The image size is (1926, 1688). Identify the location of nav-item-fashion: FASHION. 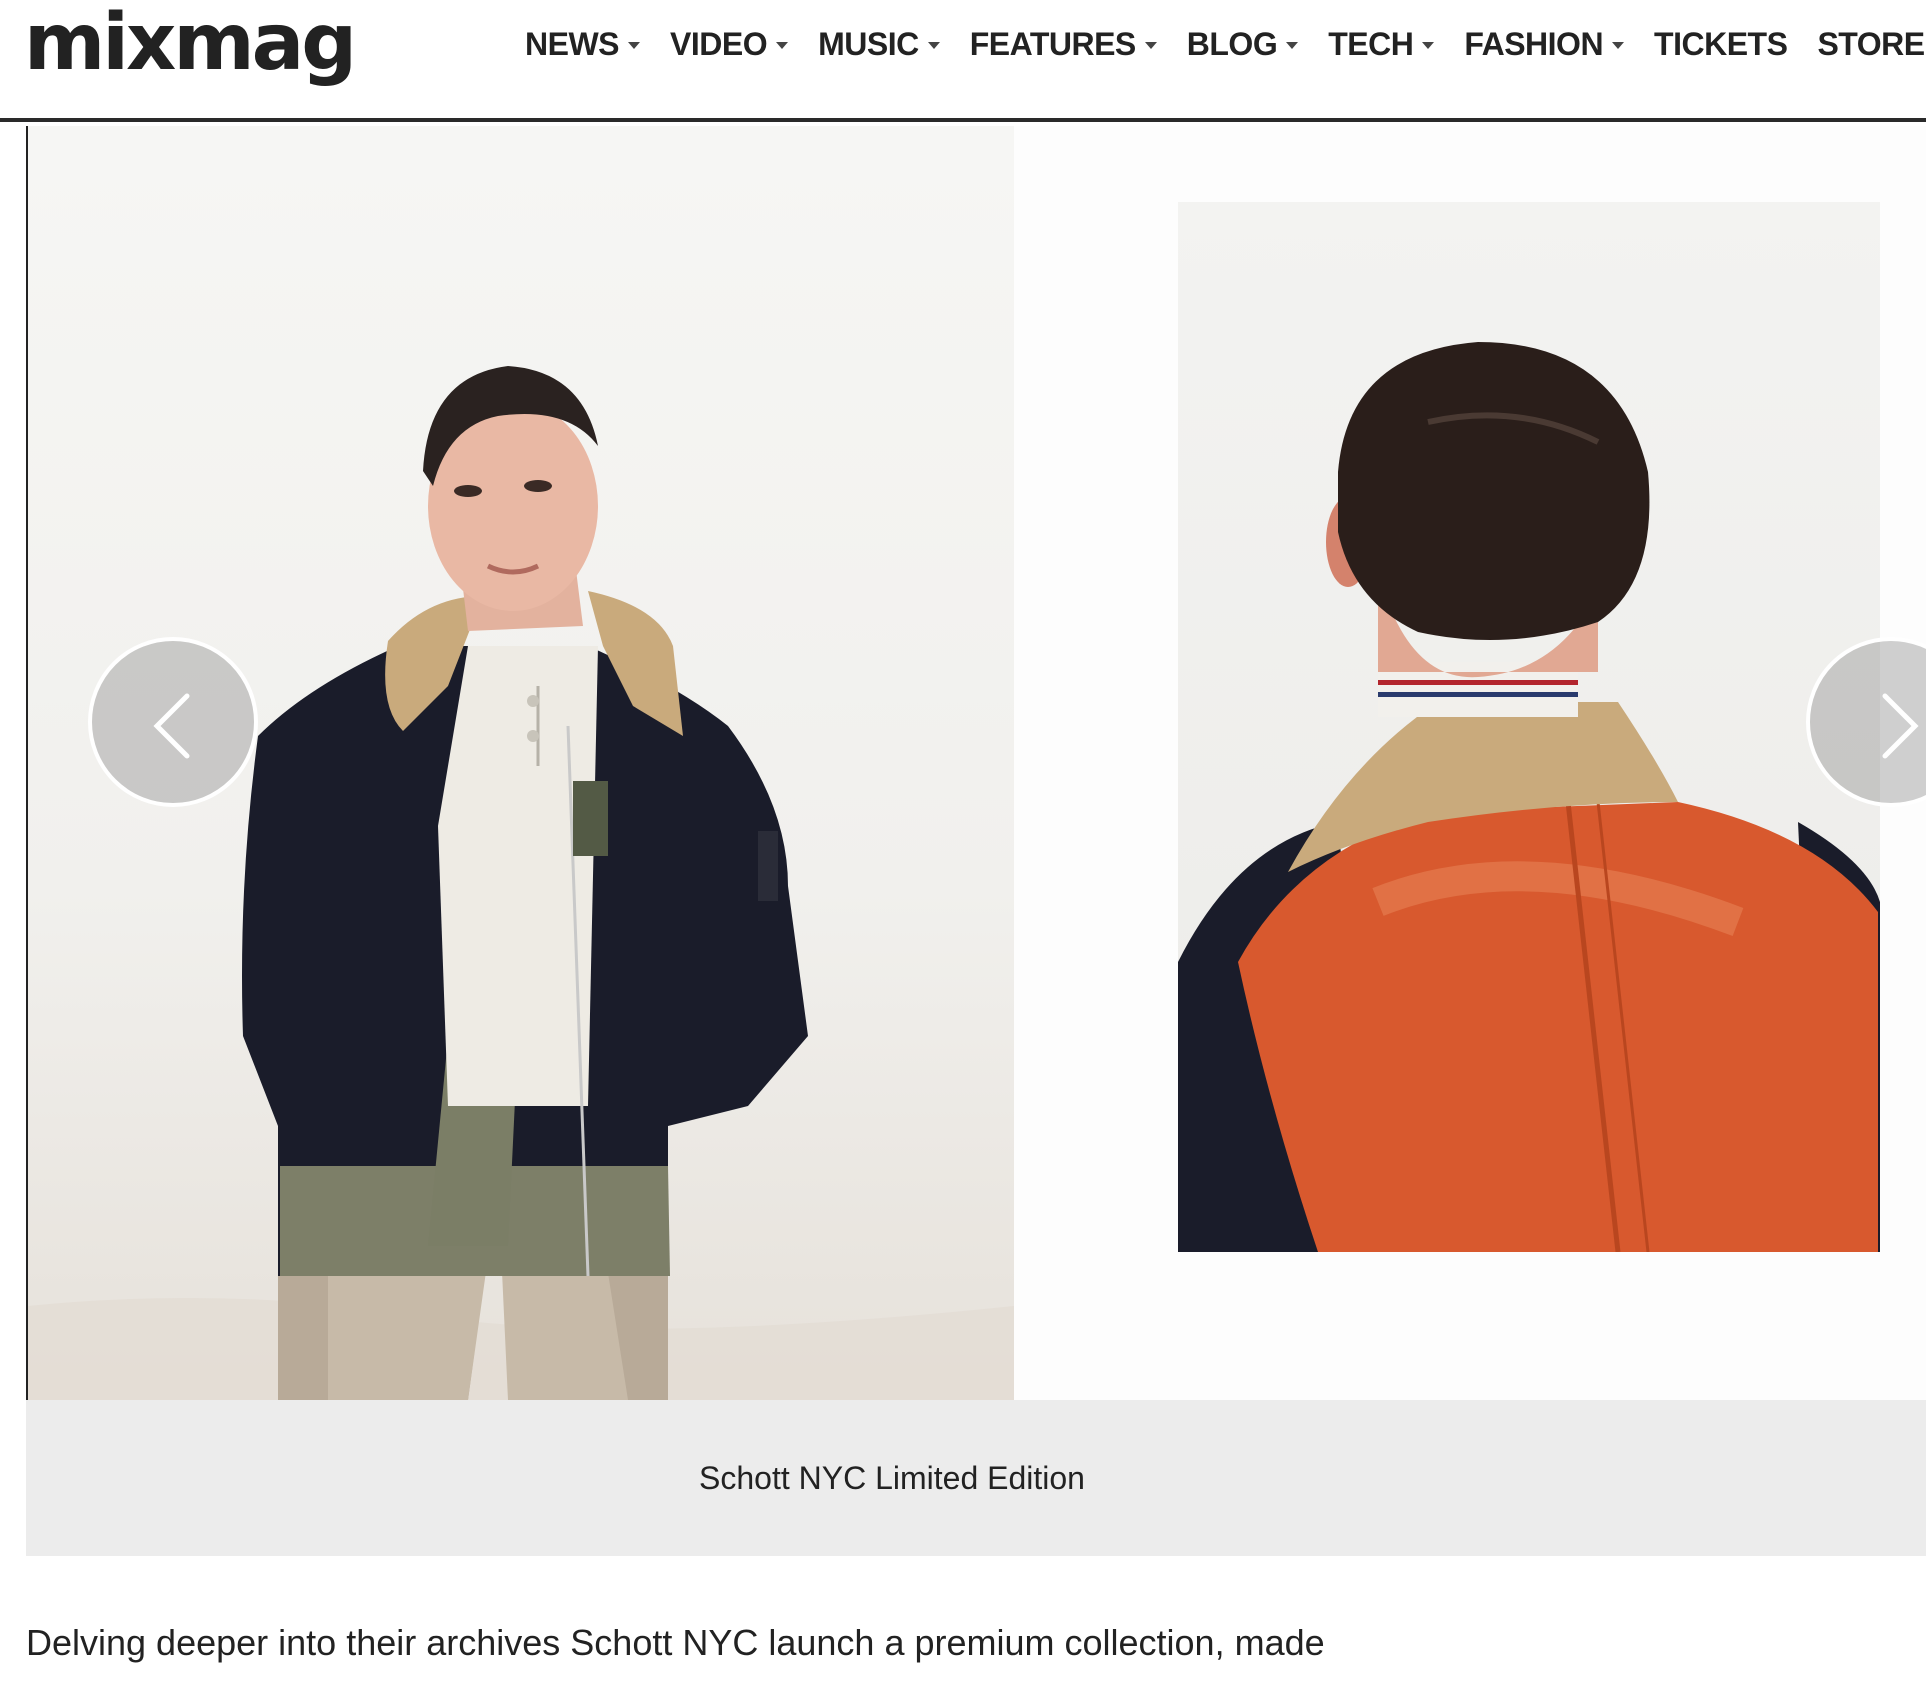
(1544, 44).